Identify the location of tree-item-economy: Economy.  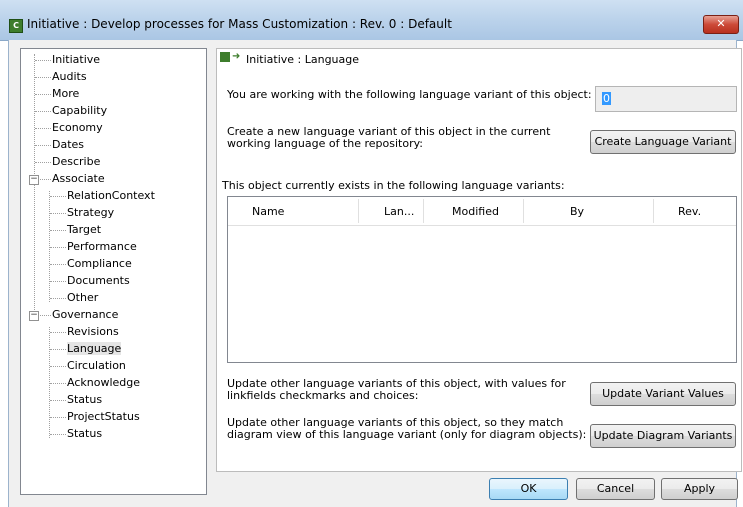
(77, 128).